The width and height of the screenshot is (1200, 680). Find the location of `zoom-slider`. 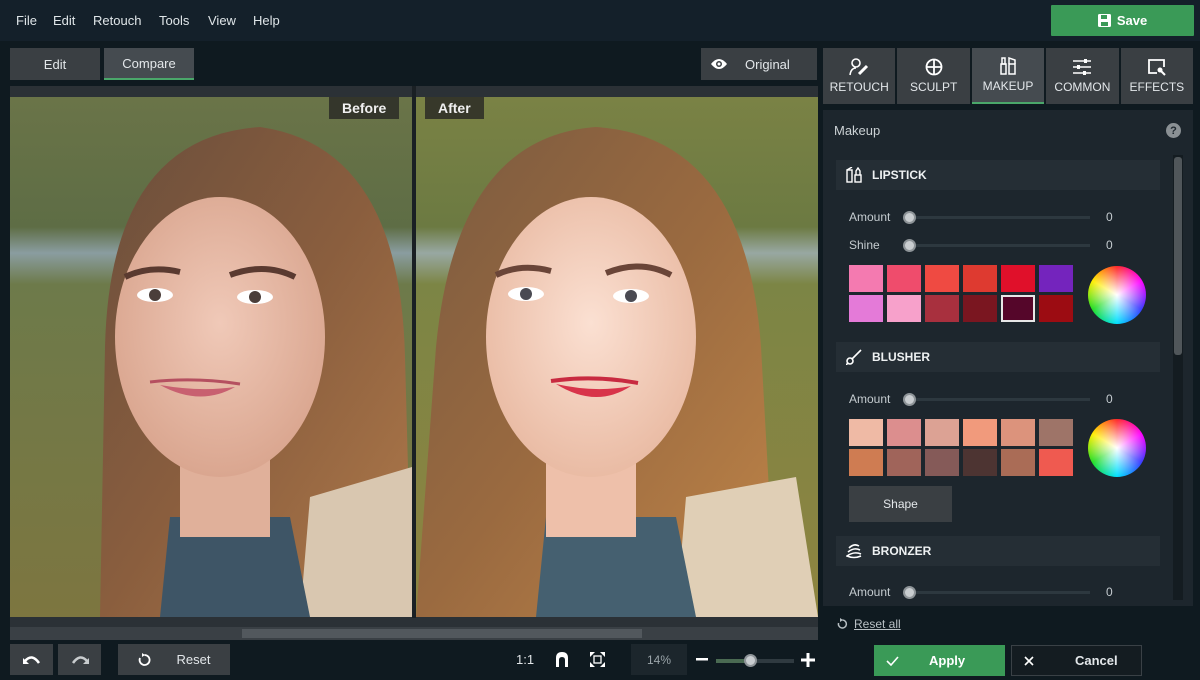

zoom-slider is located at coordinates (755, 660).